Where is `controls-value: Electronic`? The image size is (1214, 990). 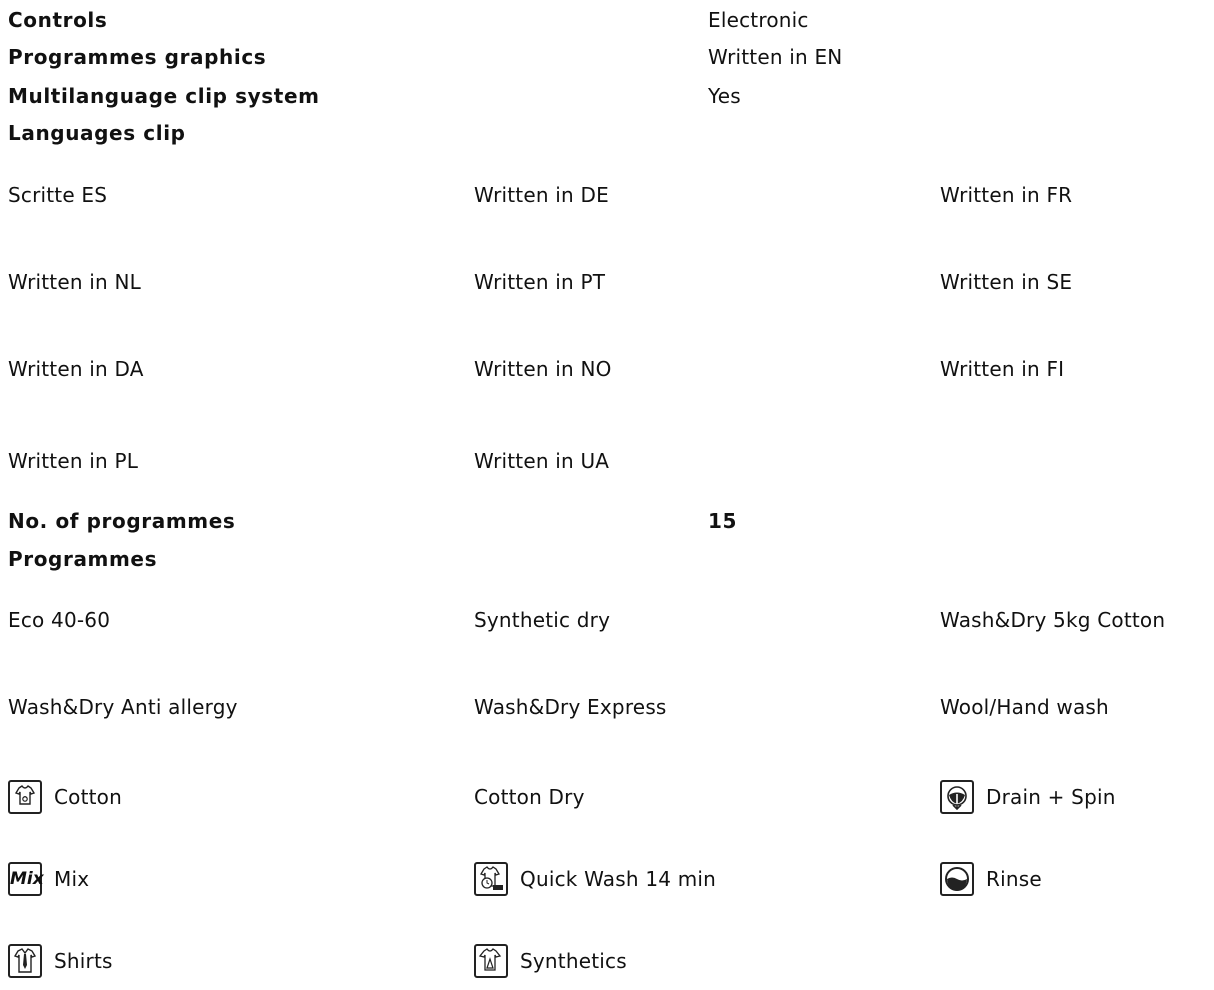 controls-value: Electronic is located at coordinates (758, 20).